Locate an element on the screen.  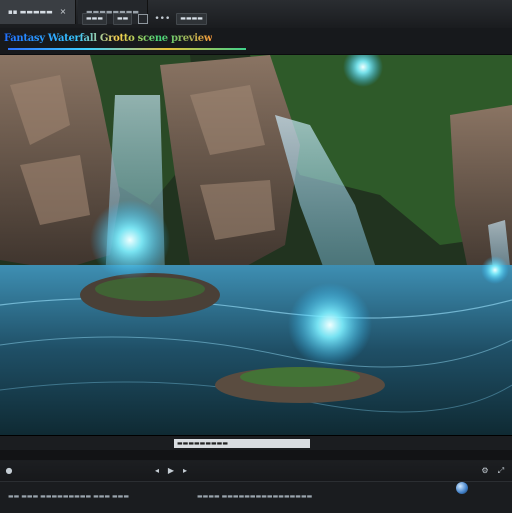
close-icon: × is located at coordinates (63, 12).